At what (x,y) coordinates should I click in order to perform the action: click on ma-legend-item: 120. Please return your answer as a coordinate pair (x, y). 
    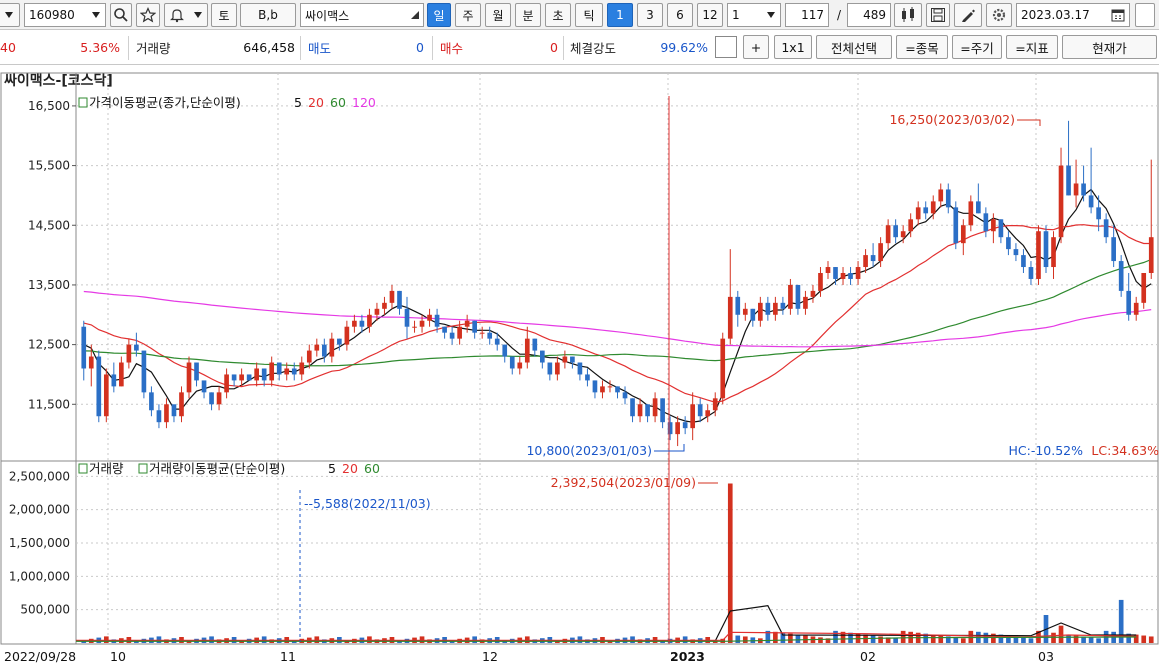
    Looking at the image, I should click on (364, 102).